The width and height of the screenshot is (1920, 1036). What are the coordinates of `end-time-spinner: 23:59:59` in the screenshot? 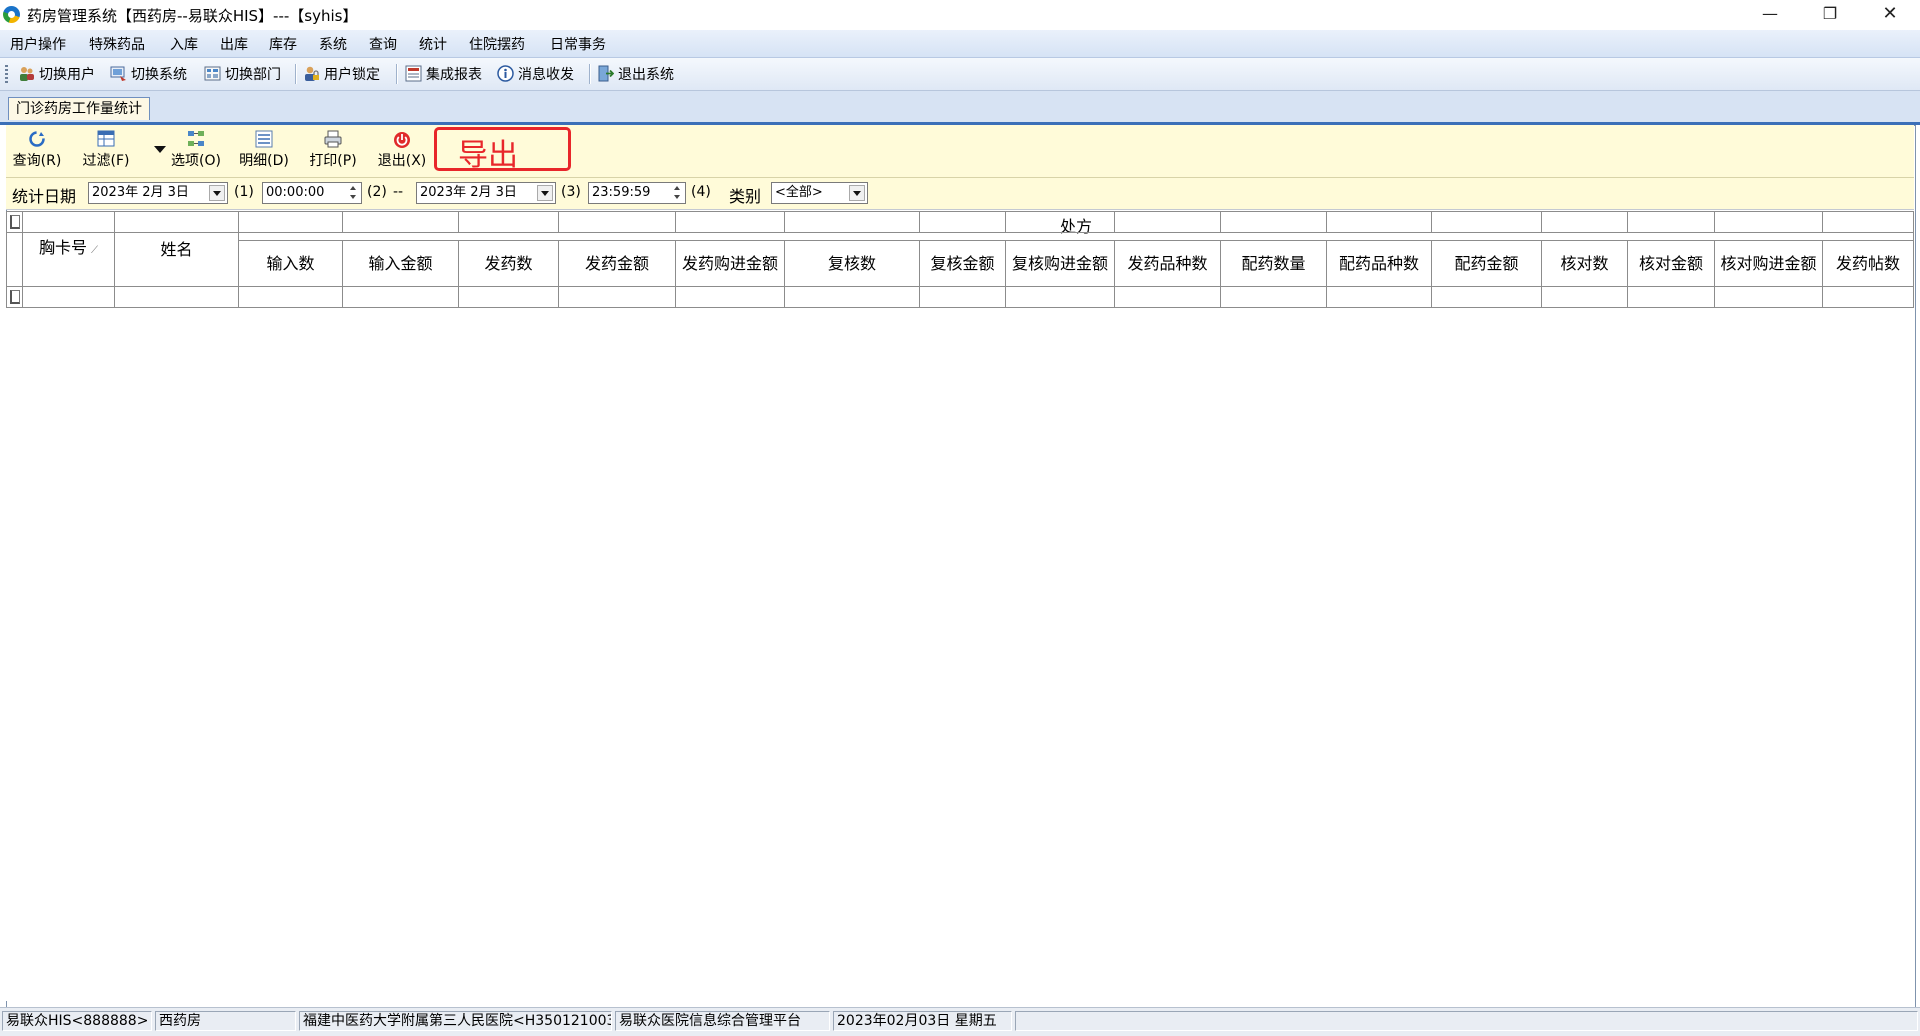 It's located at (637, 193).